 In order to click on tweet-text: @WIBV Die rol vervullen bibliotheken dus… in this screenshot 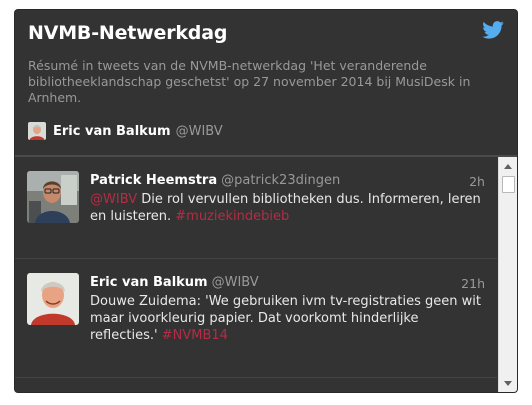, I will do `click(290, 208)`.